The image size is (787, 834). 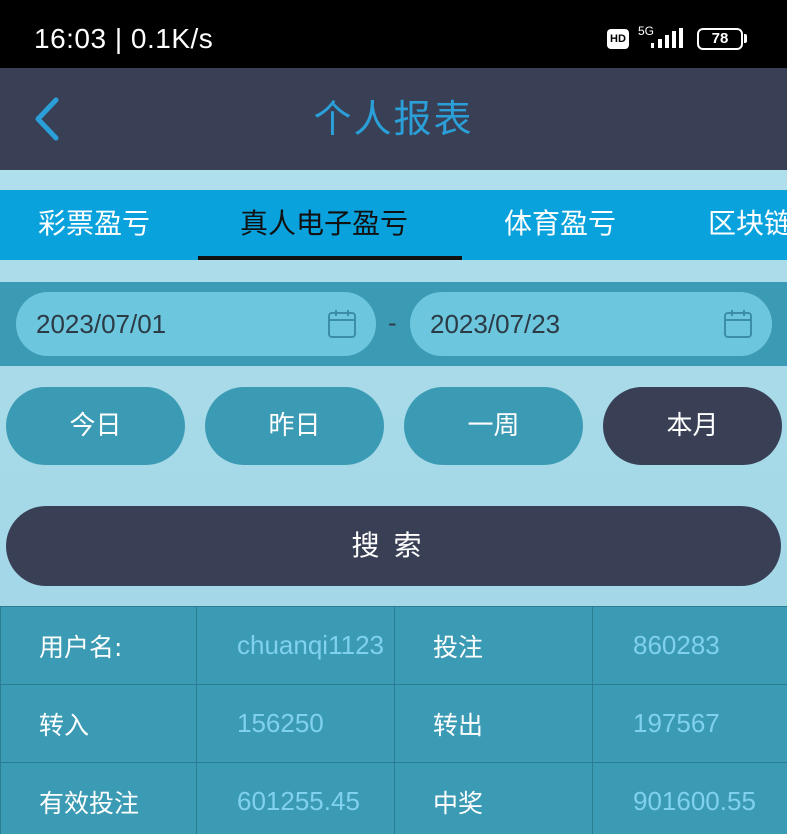 I want to click on bet-label: 投注, so click(x=493, y=645).